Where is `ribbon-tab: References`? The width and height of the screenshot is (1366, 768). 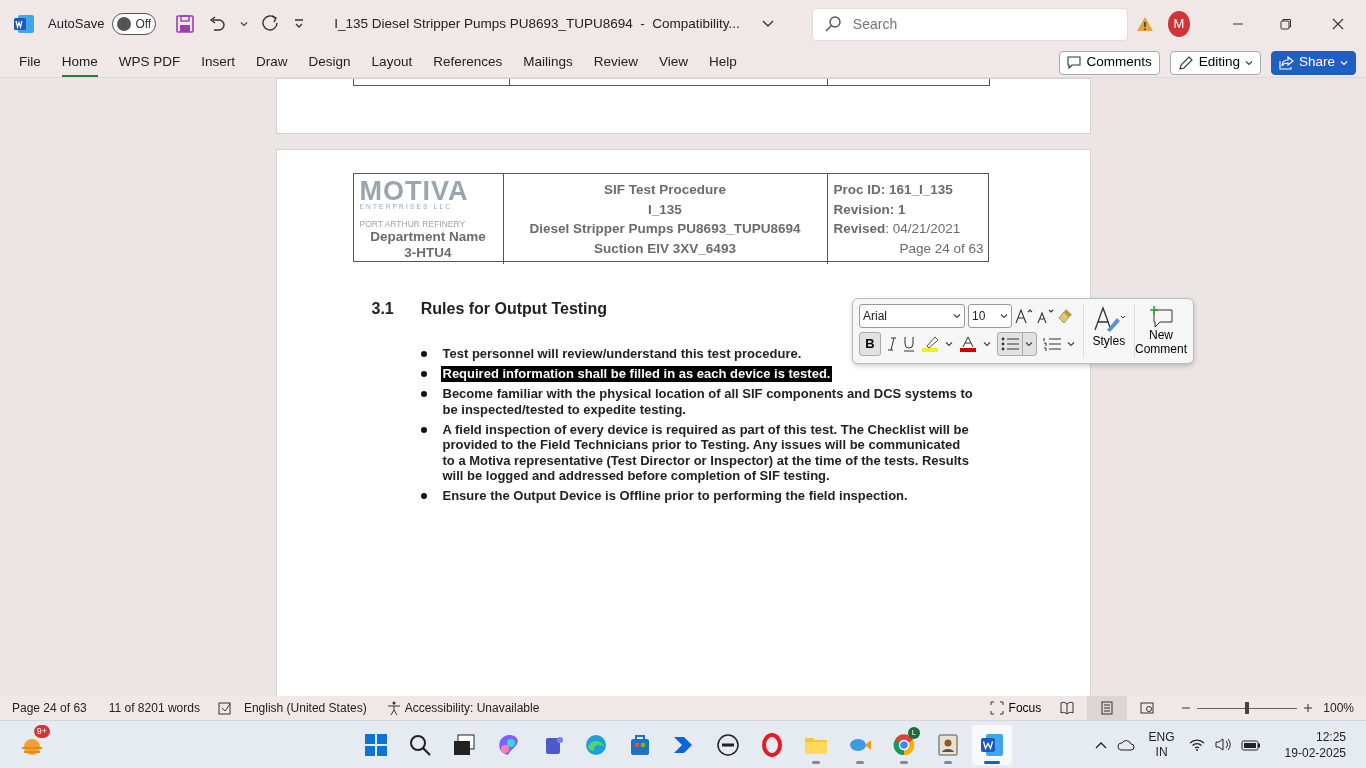 ribbon-tab: References is located at coordinates (468, 62).